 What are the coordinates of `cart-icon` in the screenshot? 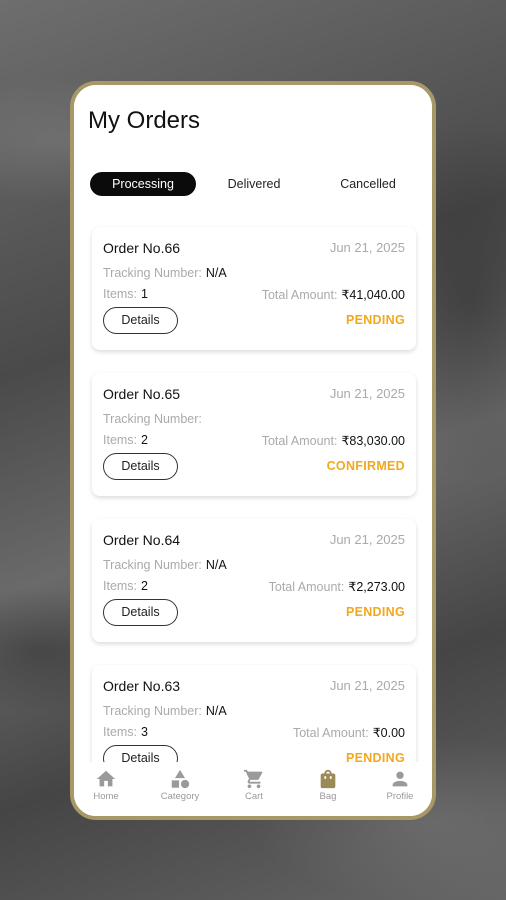 It's located at (253, 779).